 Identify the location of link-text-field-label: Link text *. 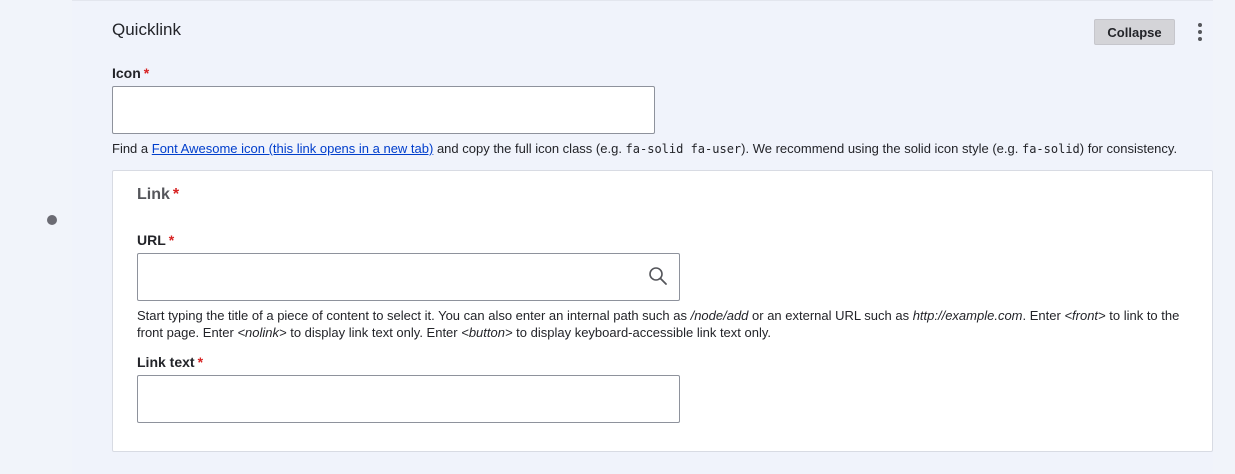
(170, 362).